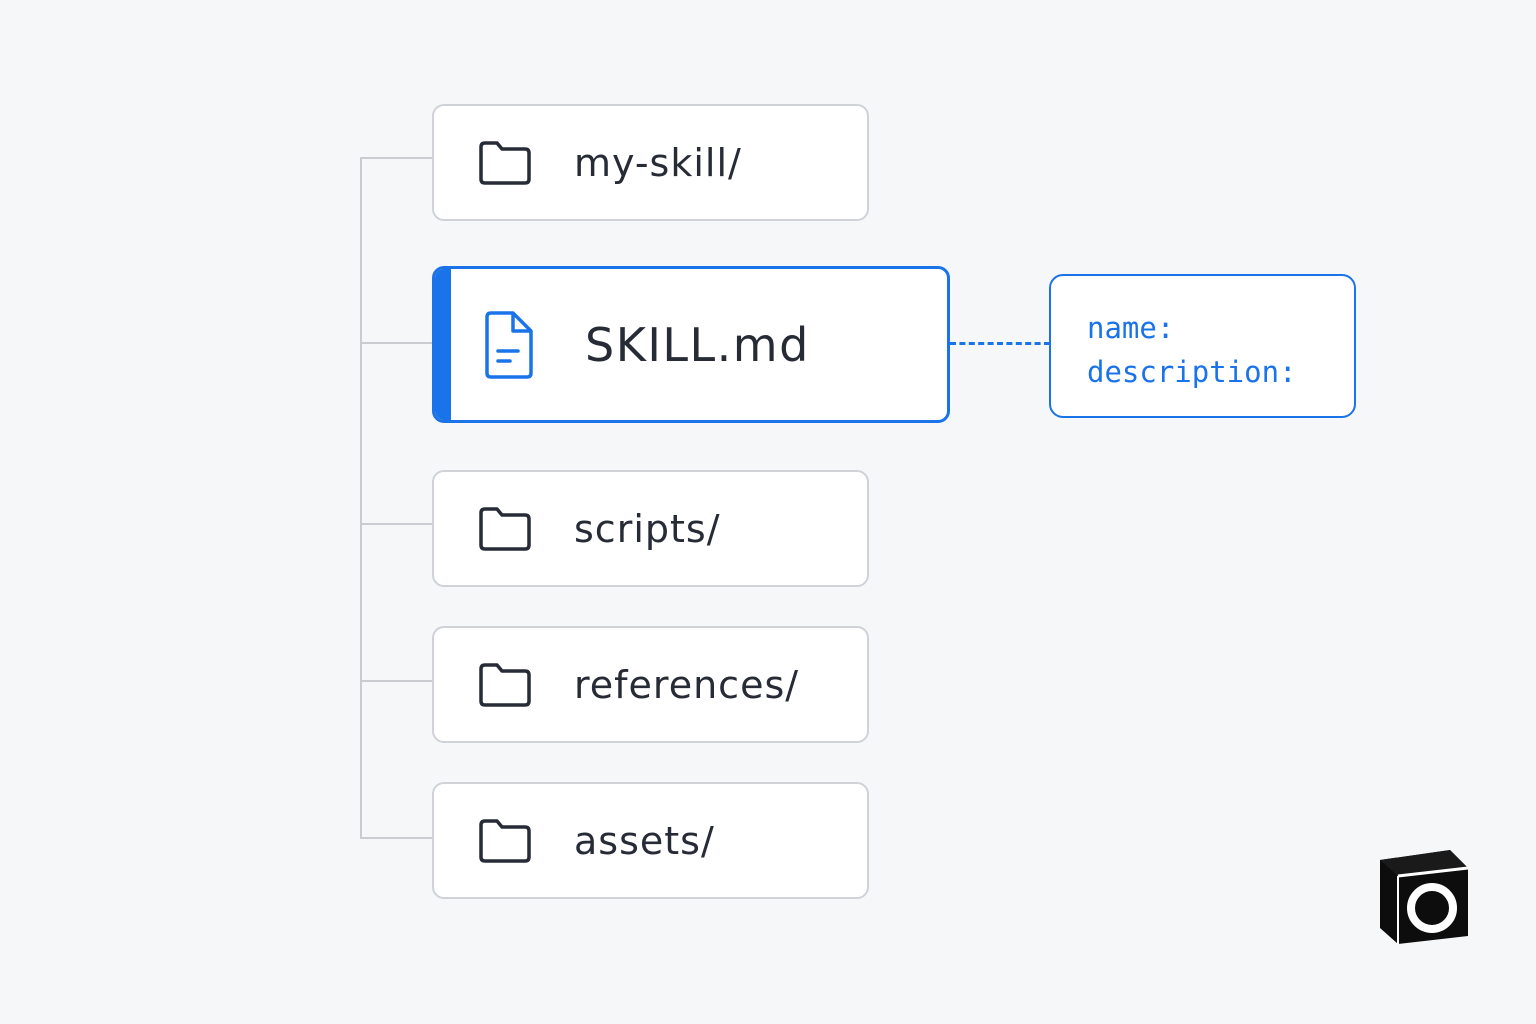 The width and height of the screenshot is (1536, 1024). I want to click on cube-logo-icon, so click(1424, 898).